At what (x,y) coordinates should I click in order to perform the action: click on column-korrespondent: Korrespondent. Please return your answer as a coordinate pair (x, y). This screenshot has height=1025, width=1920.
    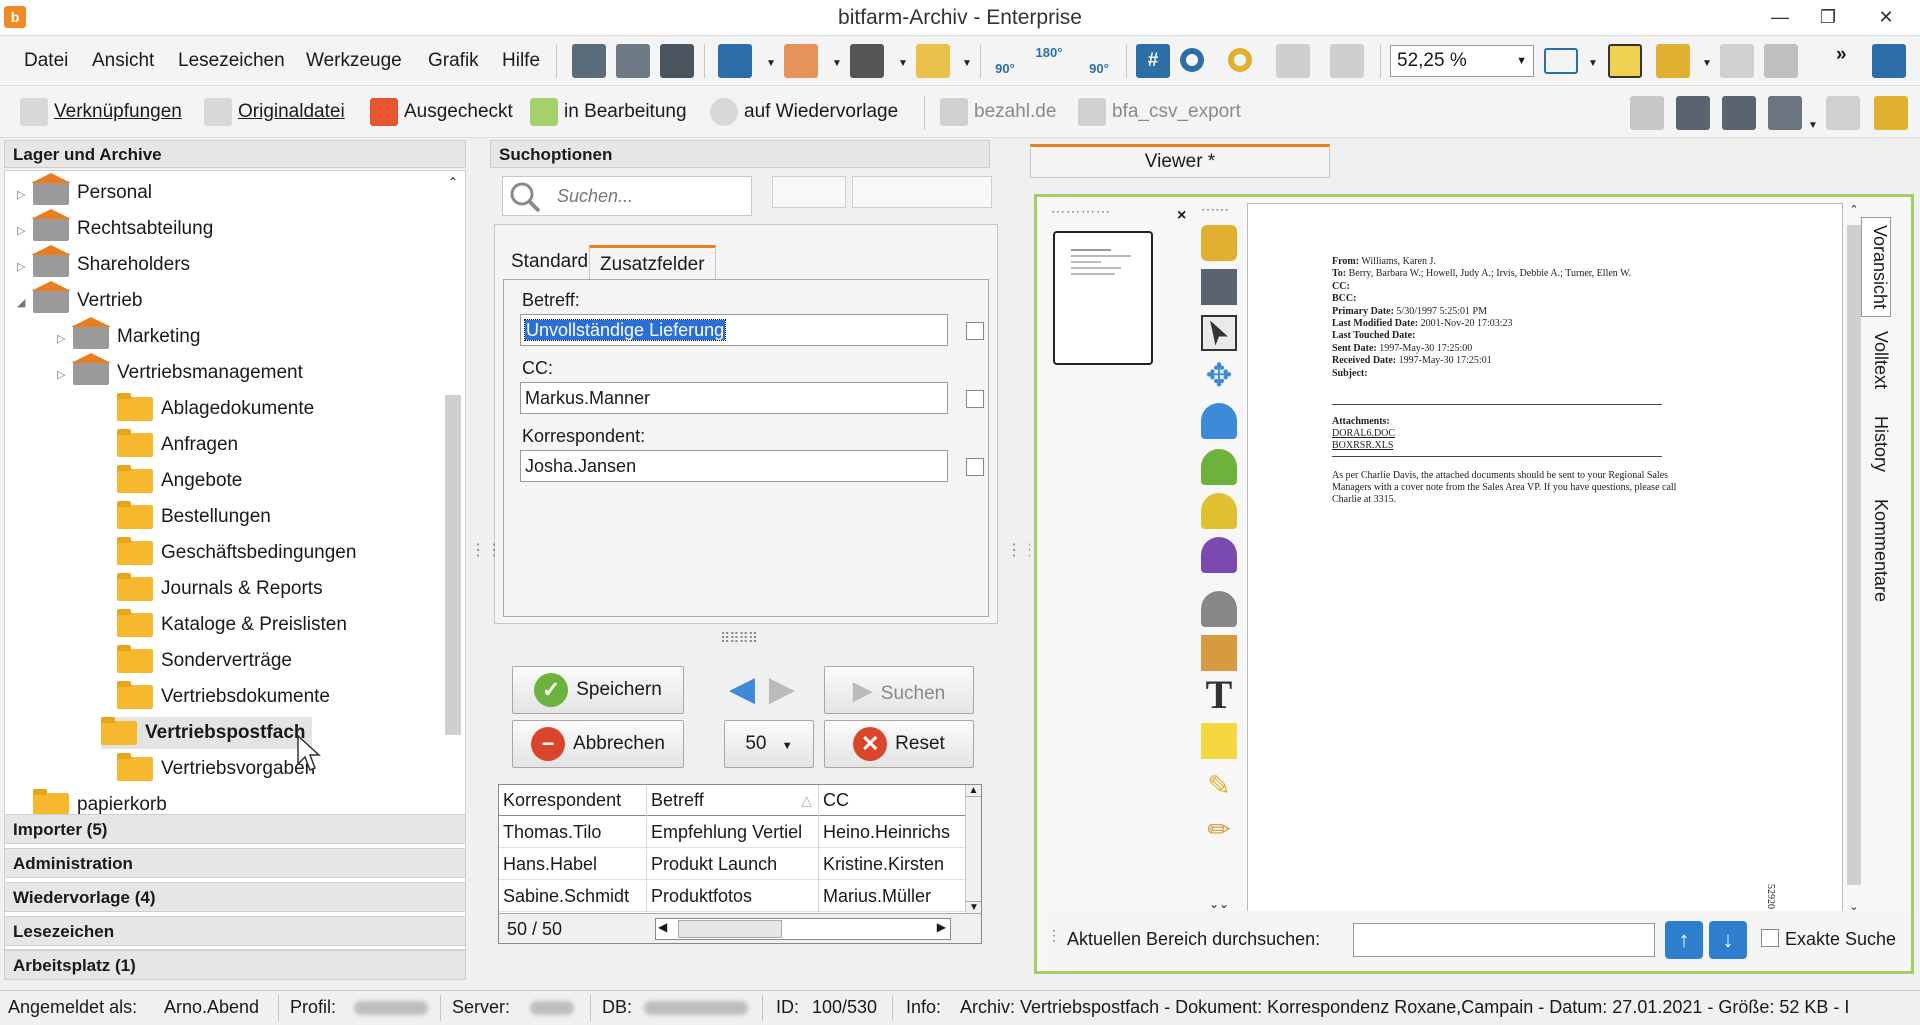
    Looking at the image, I should click on (573, 800).